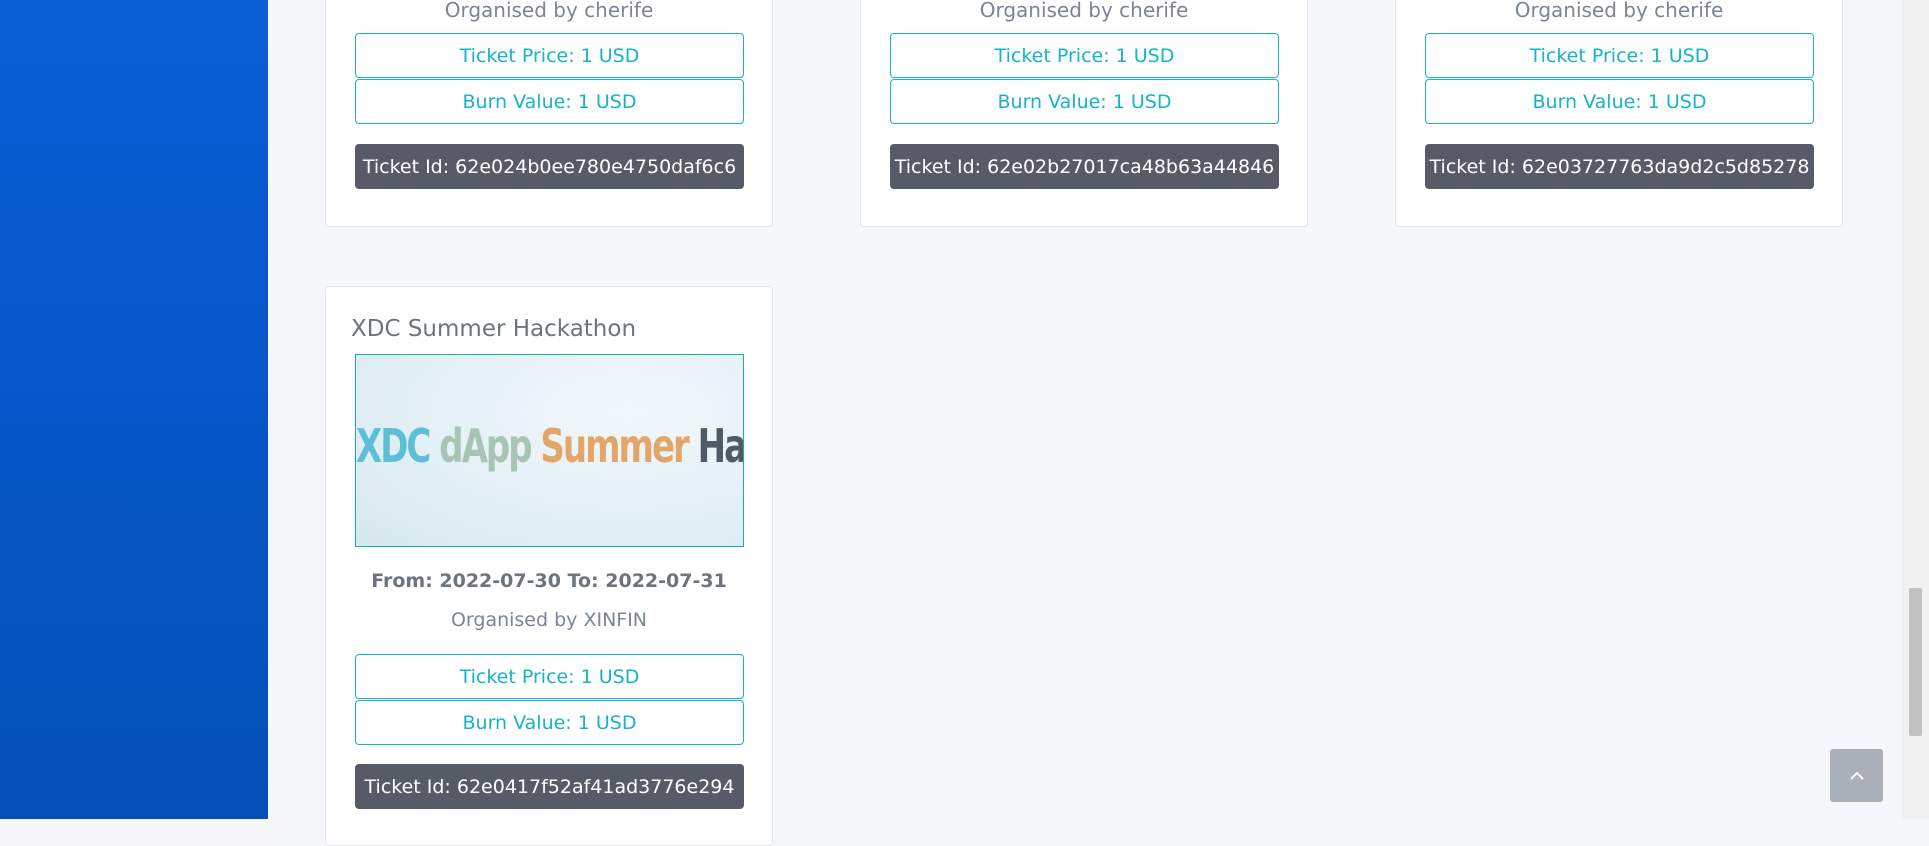 The width and height of the screenshot is (1929, 846). What do you see at coordinates (549, 581) in the screenshot?
I see `event-dates: From: 2022-07-30 To: 2022-07-31` at bounding box center [549, 581].